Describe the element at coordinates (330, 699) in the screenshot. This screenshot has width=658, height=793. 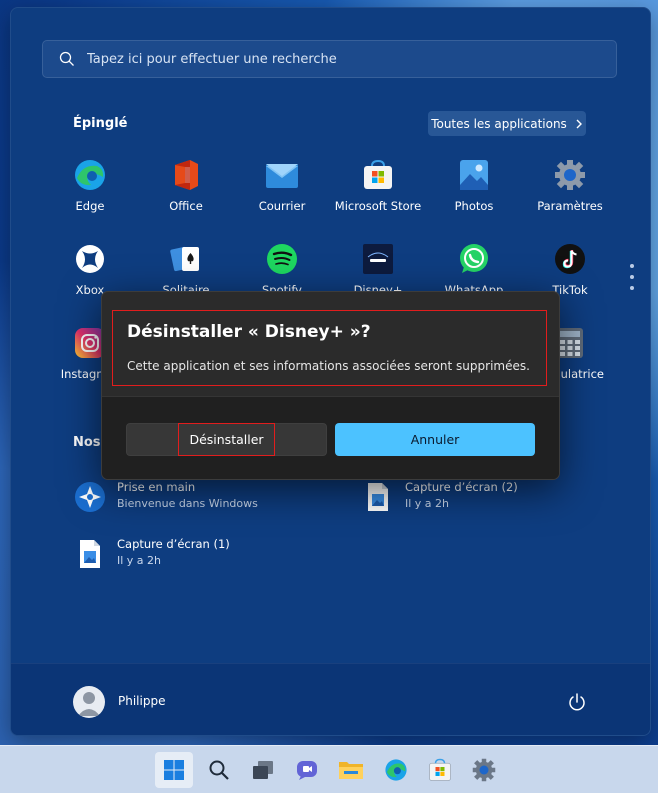
I see `start-menu-footer: Philippe` at that location.